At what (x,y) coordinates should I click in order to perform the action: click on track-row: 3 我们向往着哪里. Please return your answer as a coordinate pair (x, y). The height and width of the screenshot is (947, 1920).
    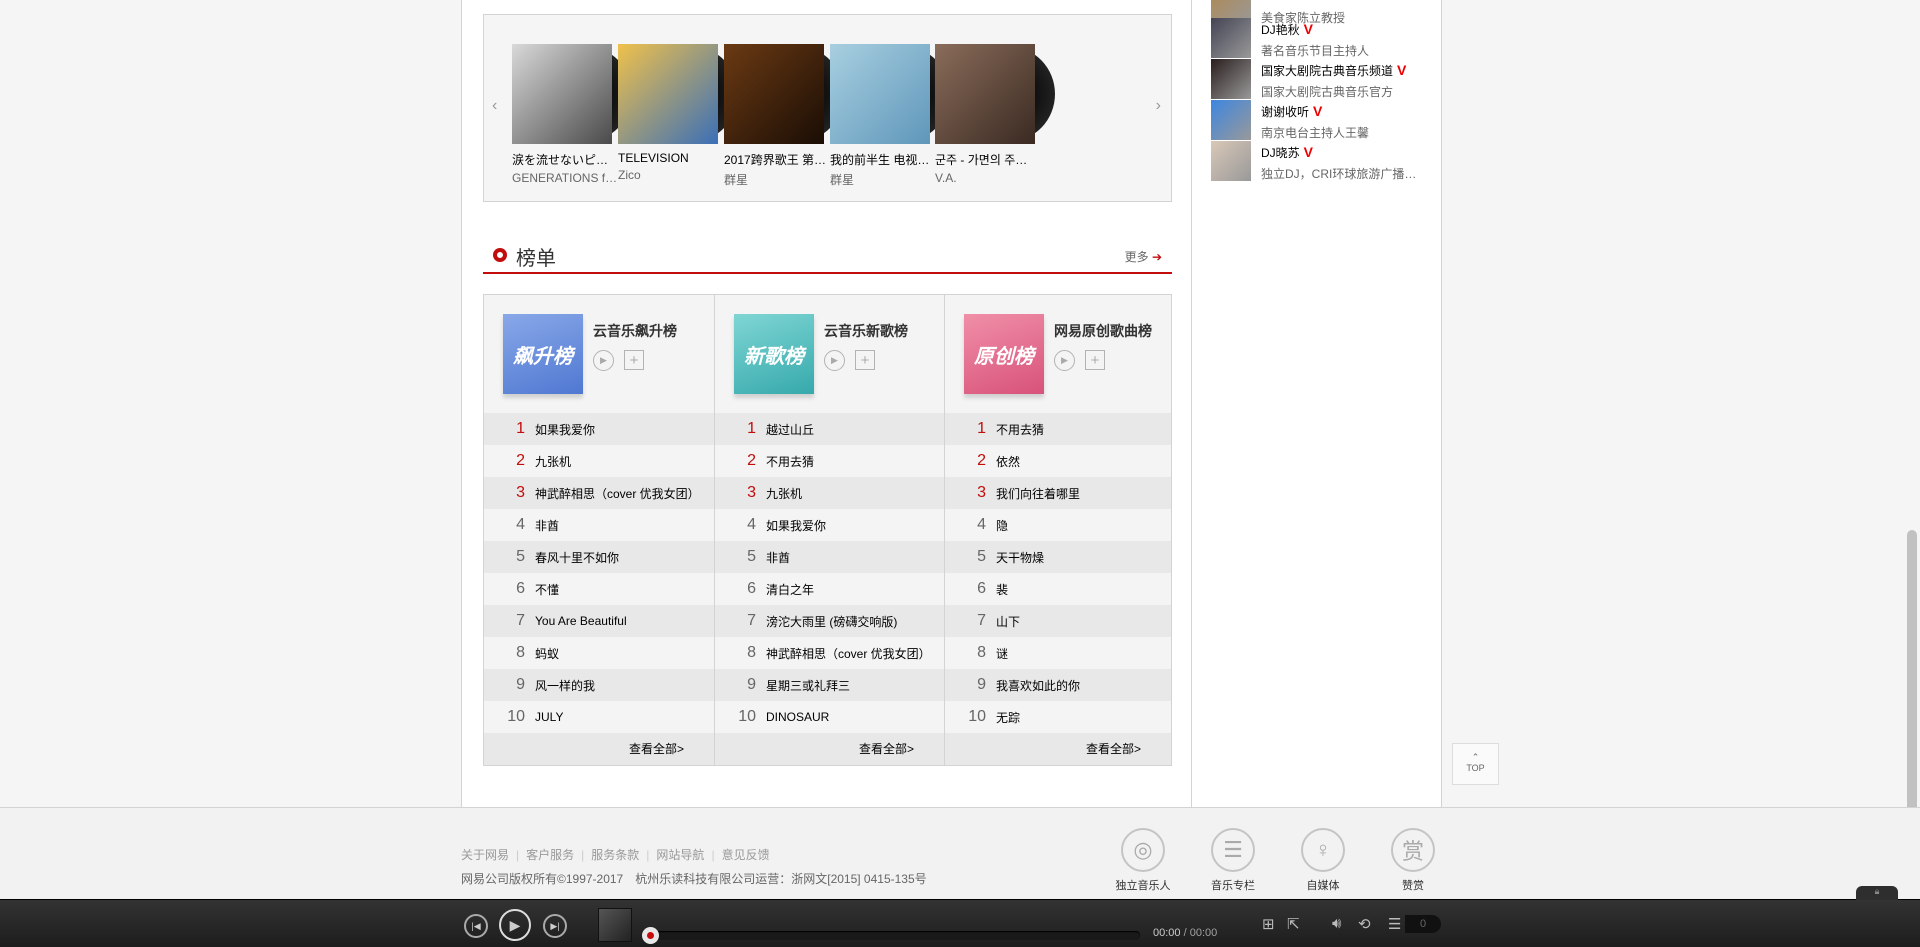
    Looking at the image, I should click on (1058, 493).